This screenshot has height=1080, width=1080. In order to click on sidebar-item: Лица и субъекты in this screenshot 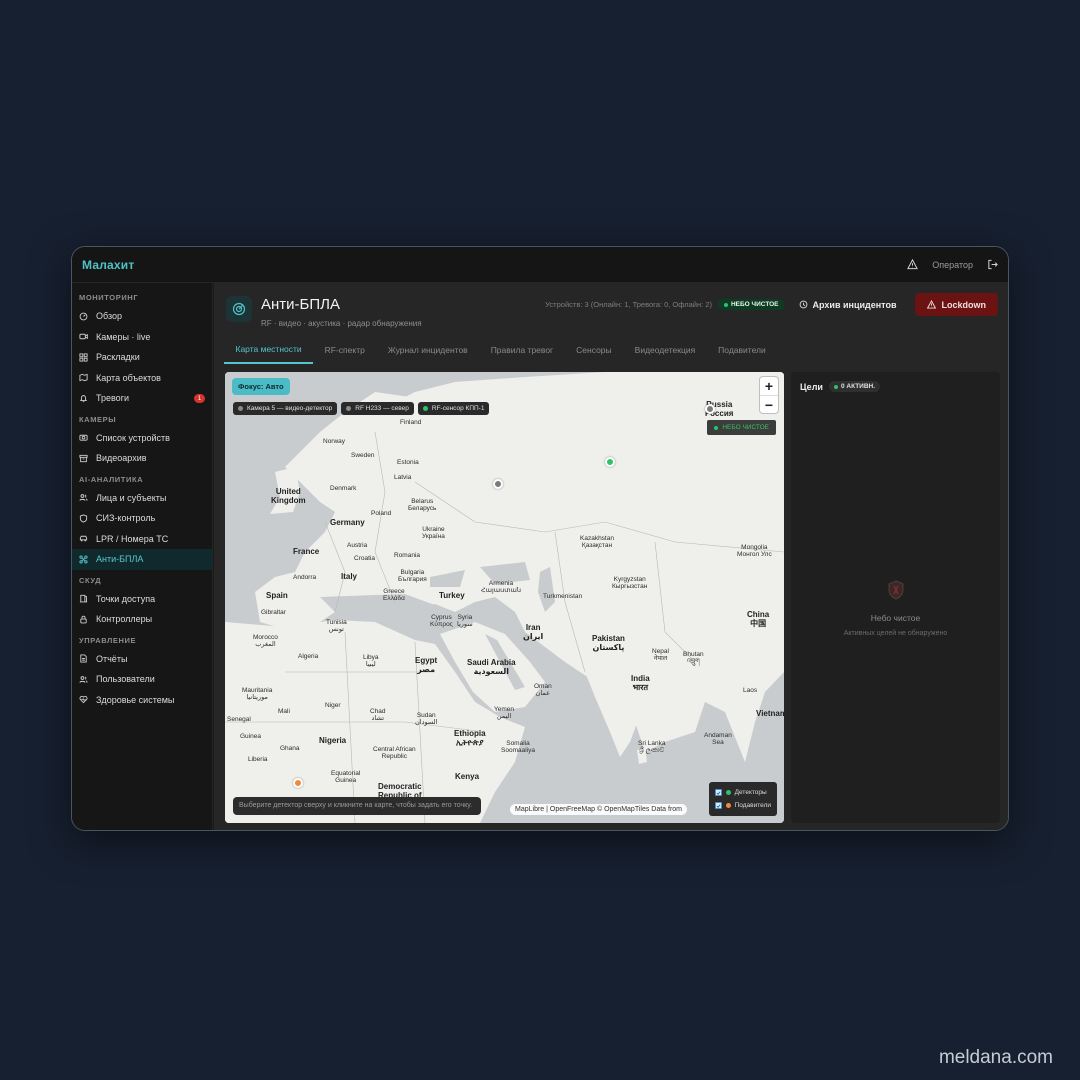, I will do `click(142, 498)`.